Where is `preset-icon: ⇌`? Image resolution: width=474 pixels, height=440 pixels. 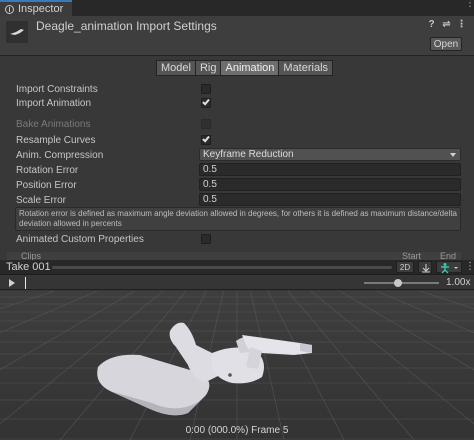 preset-icon: ⇌ is located at coordinates (446, 24).